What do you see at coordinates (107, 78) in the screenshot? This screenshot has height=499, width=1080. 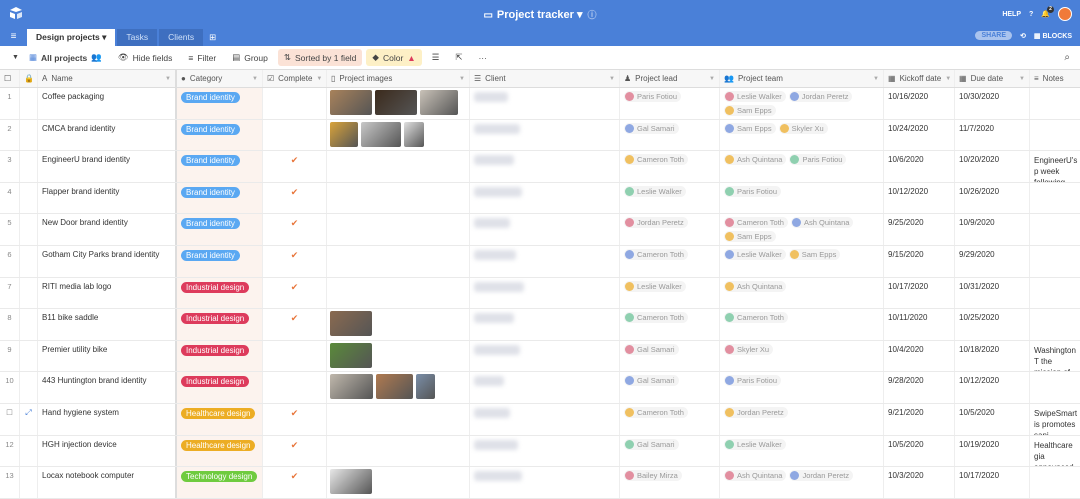 I see `column-header-name: A Name ▼` at bounding box center [107, 78].